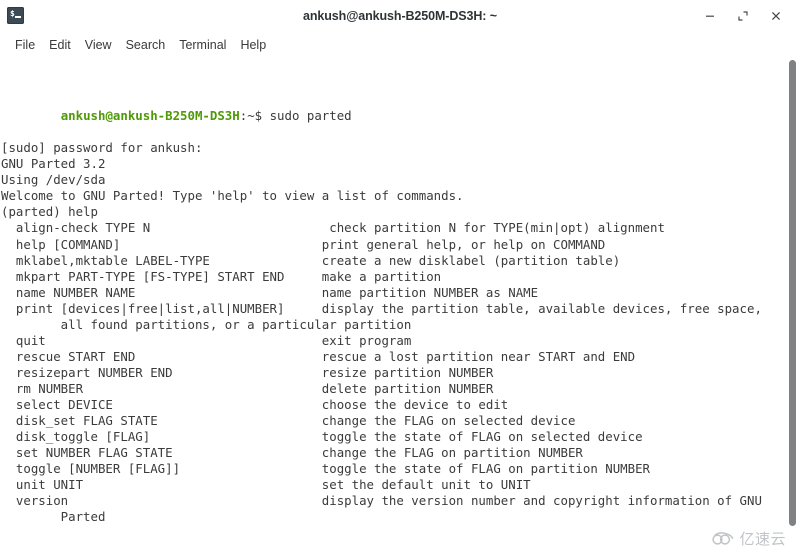 This screenshot has height=559, width=800. What do you see at coordinates (393, 107) in the screenshot?
I see `terminal-prompt-line: ankush@ankush-B250M-DS3H:~$ sudo parted` at bounding box center [393, 107].